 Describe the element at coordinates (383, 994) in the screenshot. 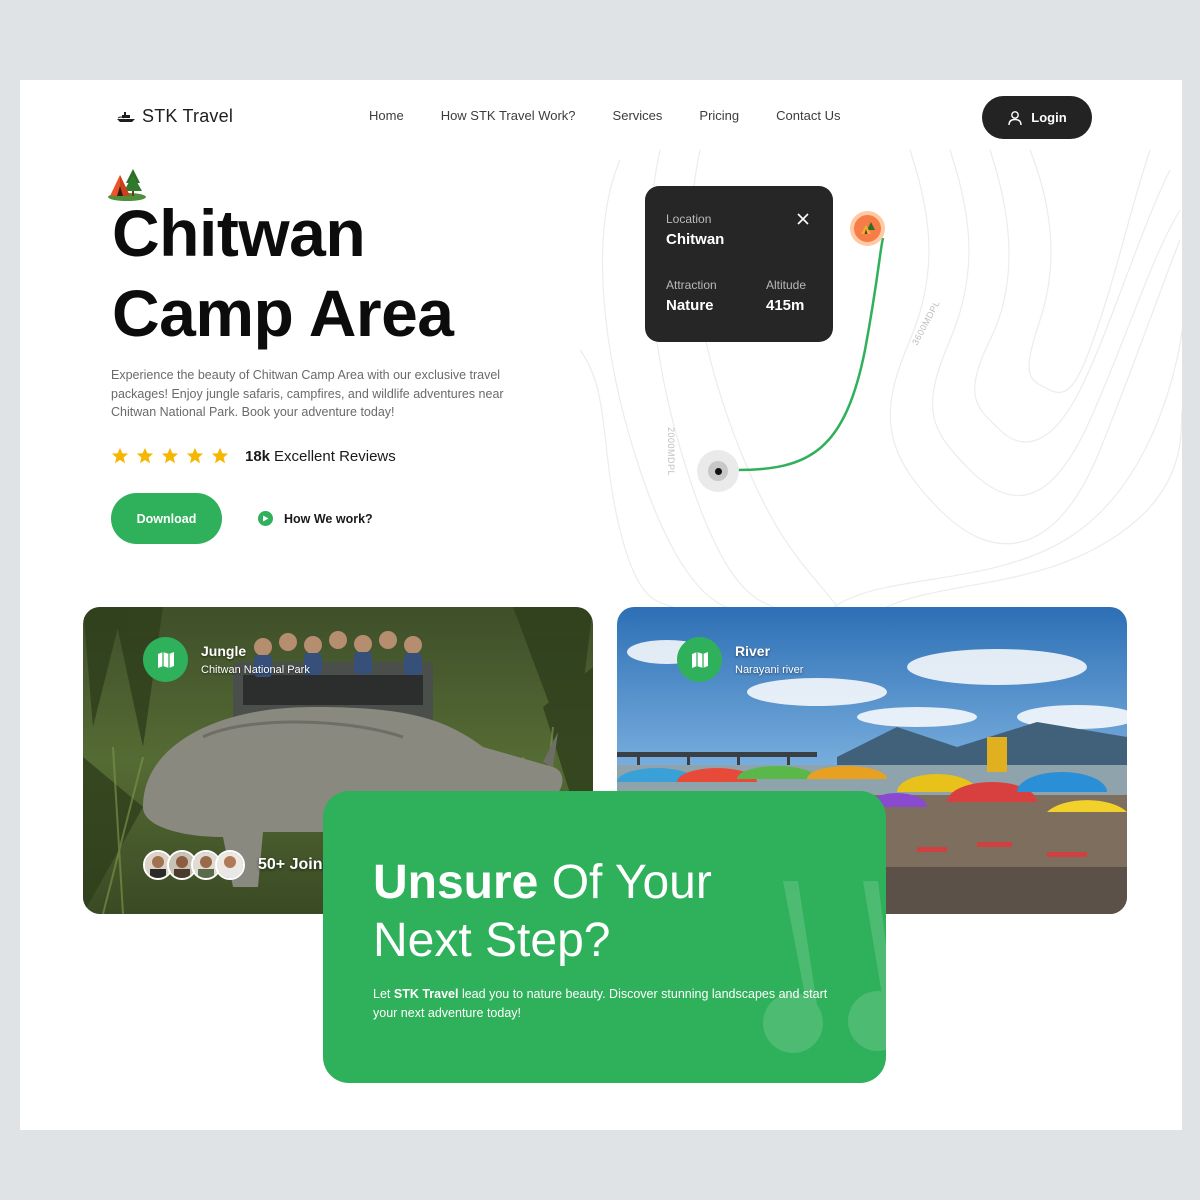

I see `cta-desc-prefix: Let` at that location.